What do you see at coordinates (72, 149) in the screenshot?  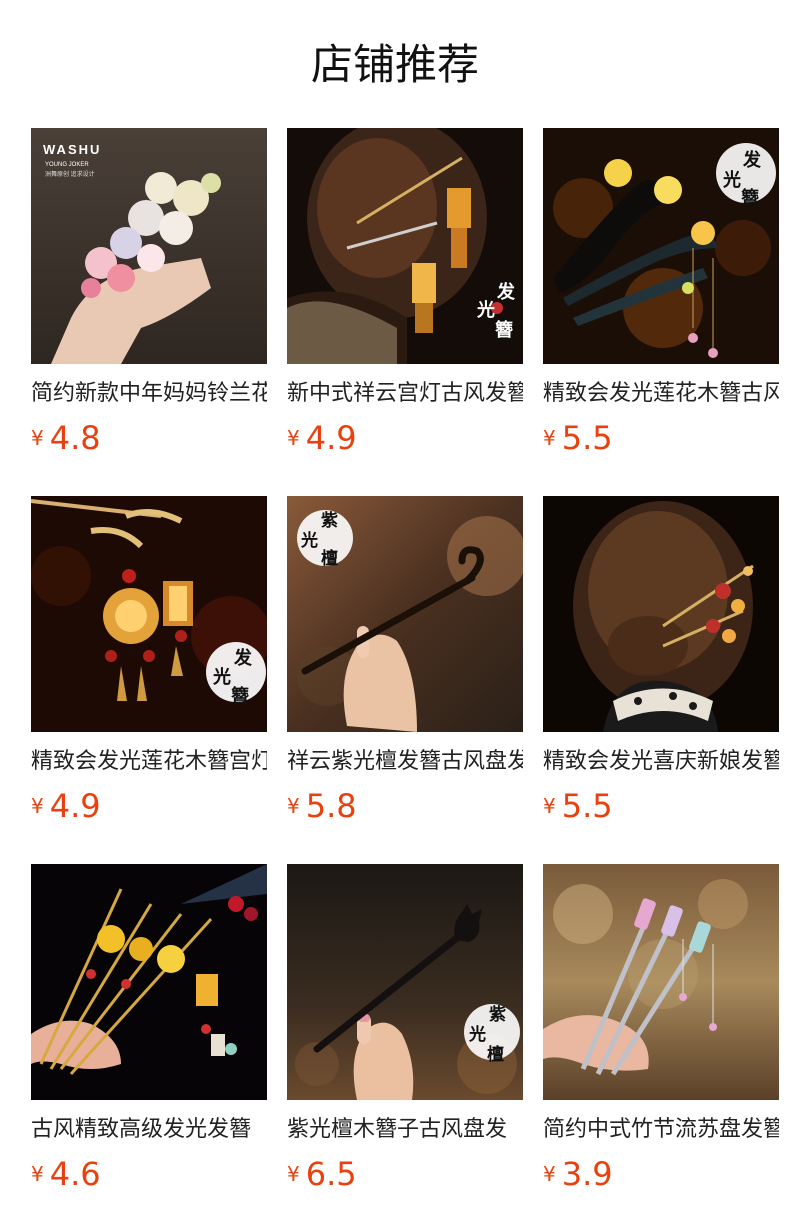 I see `brand-logo: WASHU` at bounding box center [72, 149].